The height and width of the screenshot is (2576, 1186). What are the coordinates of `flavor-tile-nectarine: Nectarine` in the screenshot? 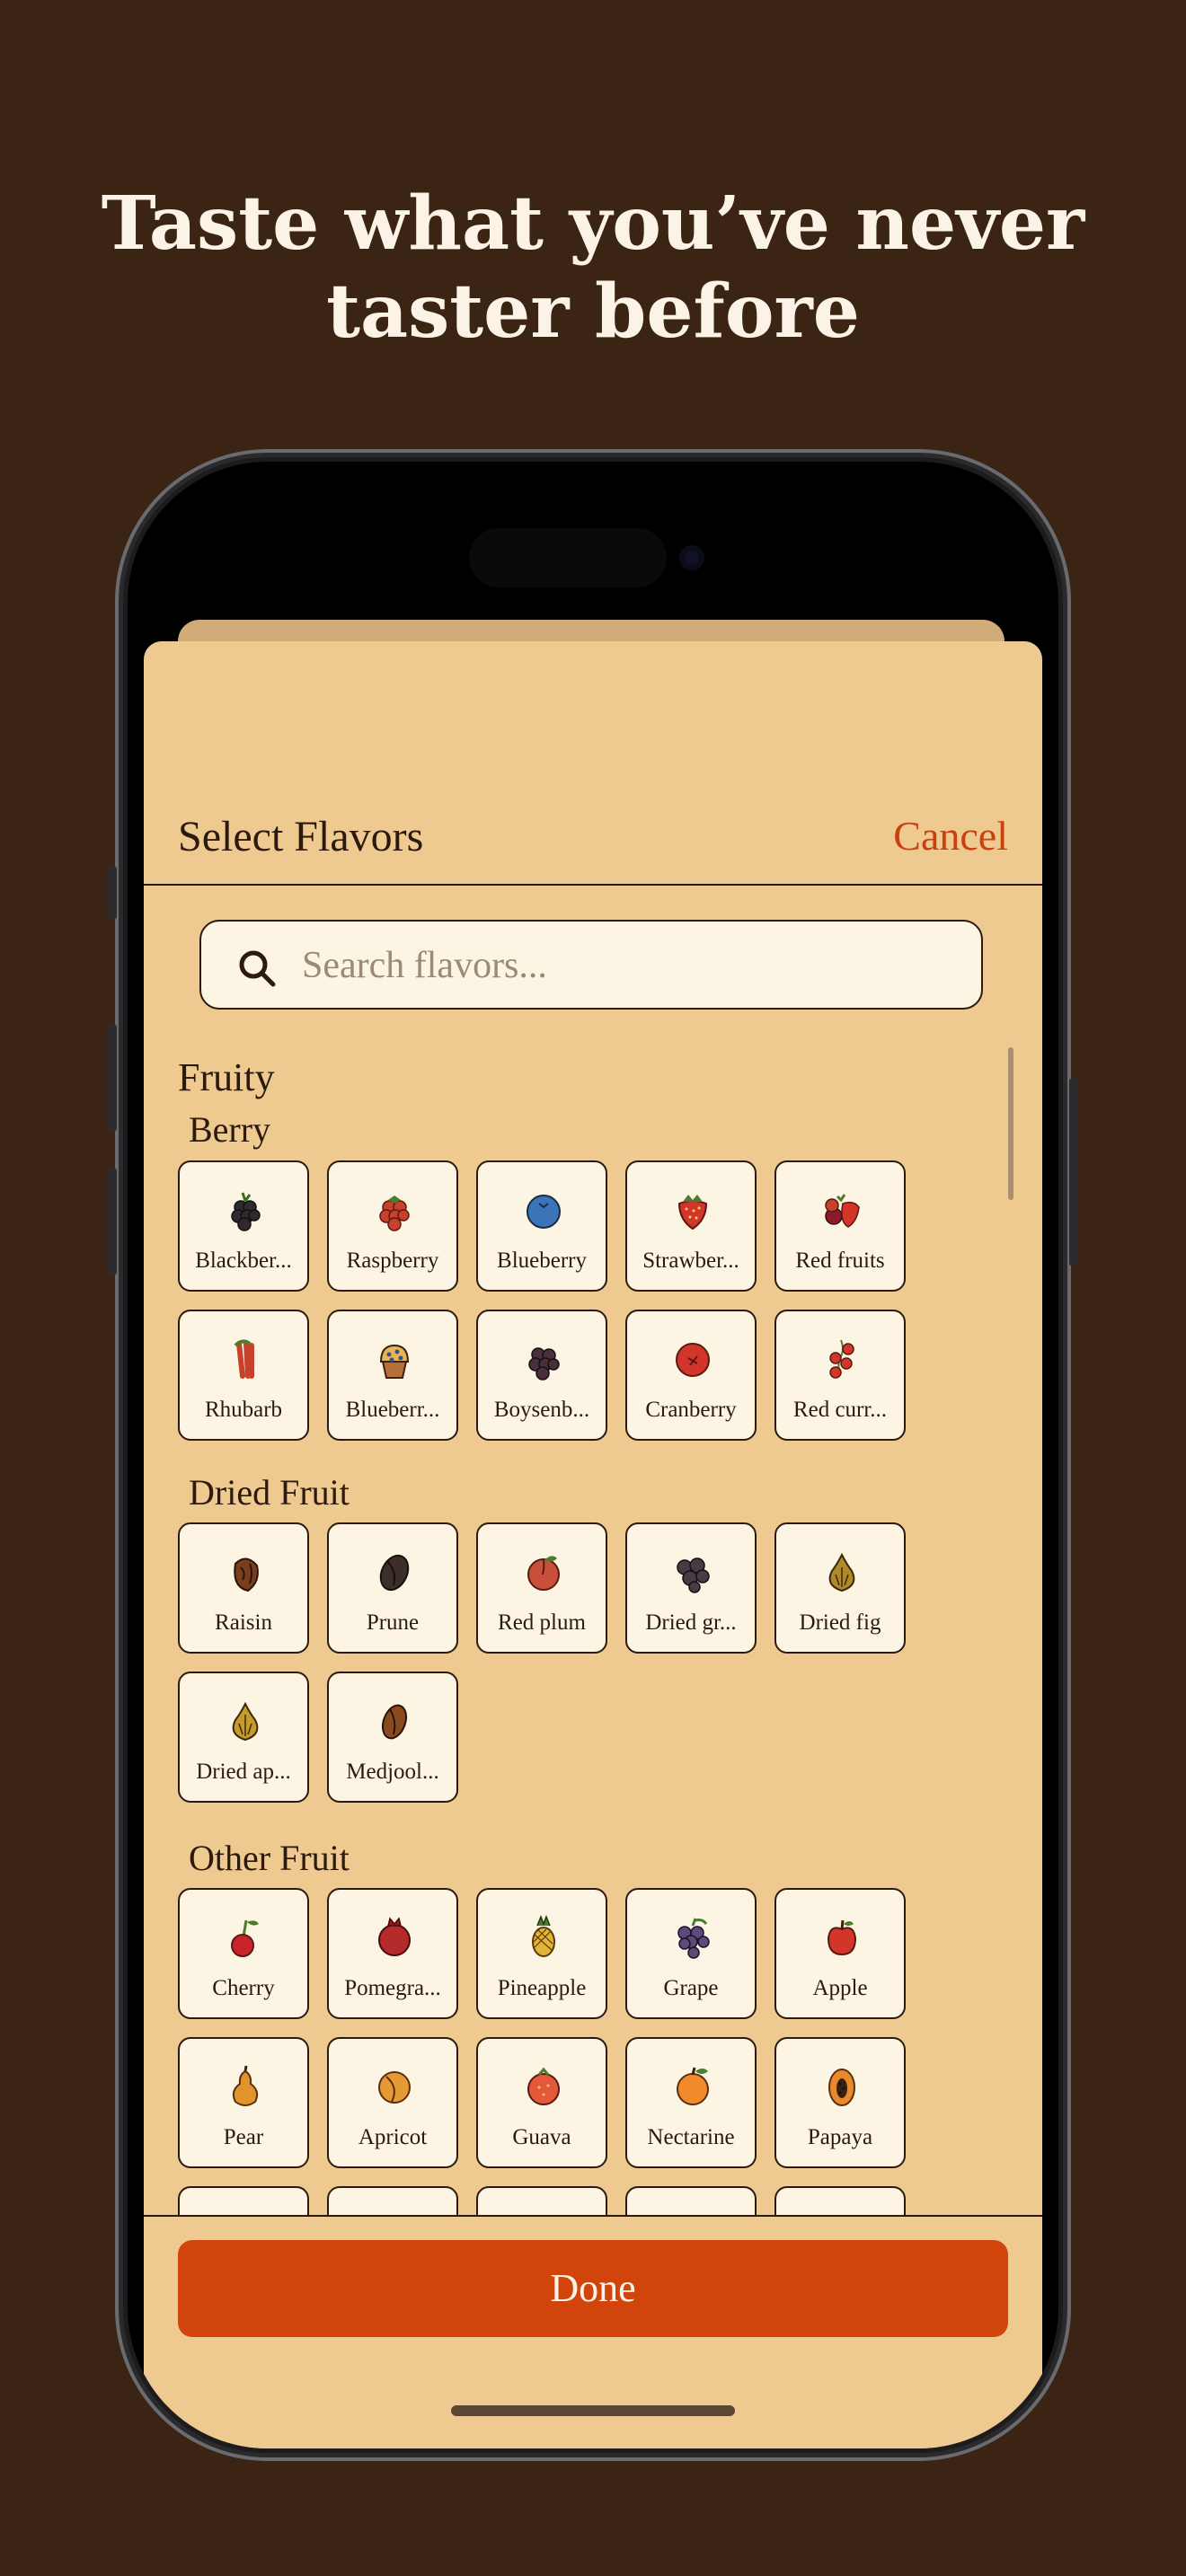 It's located at (691, 2102).